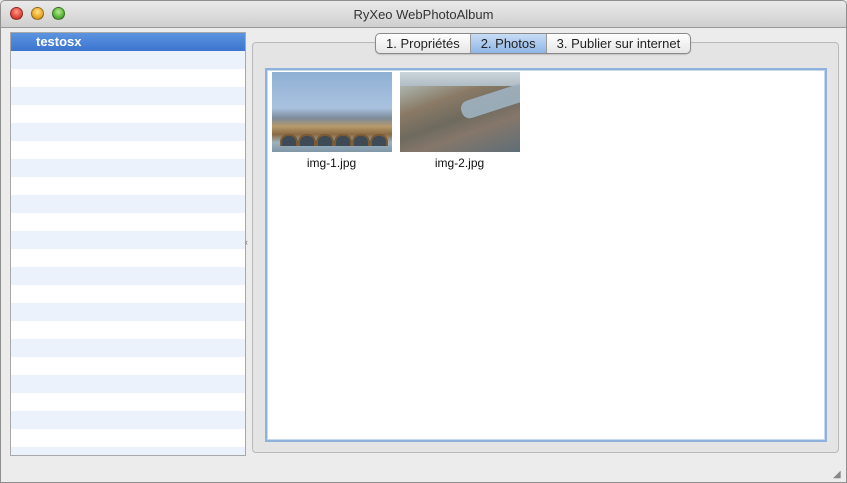 The image size is (847, 483). Describe the element at coordinates (128, 42) in the screenshot. I see `album-item-testosx: testosx` at that location.